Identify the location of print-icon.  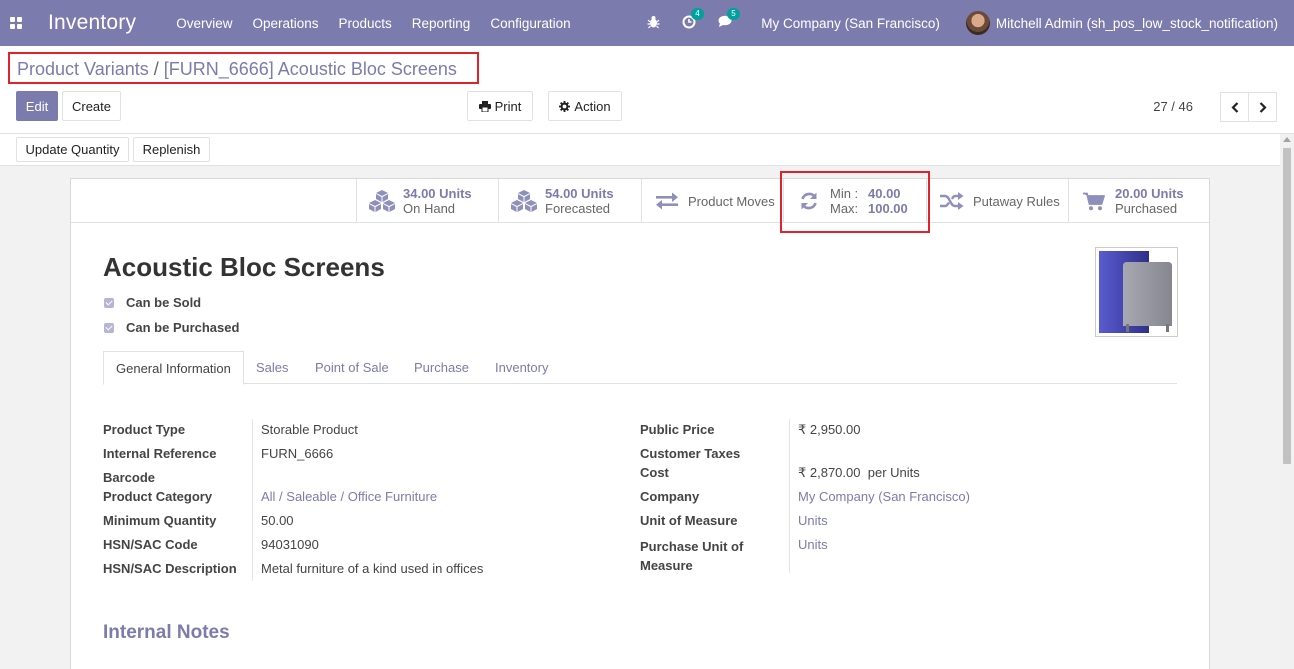
(484, 106).